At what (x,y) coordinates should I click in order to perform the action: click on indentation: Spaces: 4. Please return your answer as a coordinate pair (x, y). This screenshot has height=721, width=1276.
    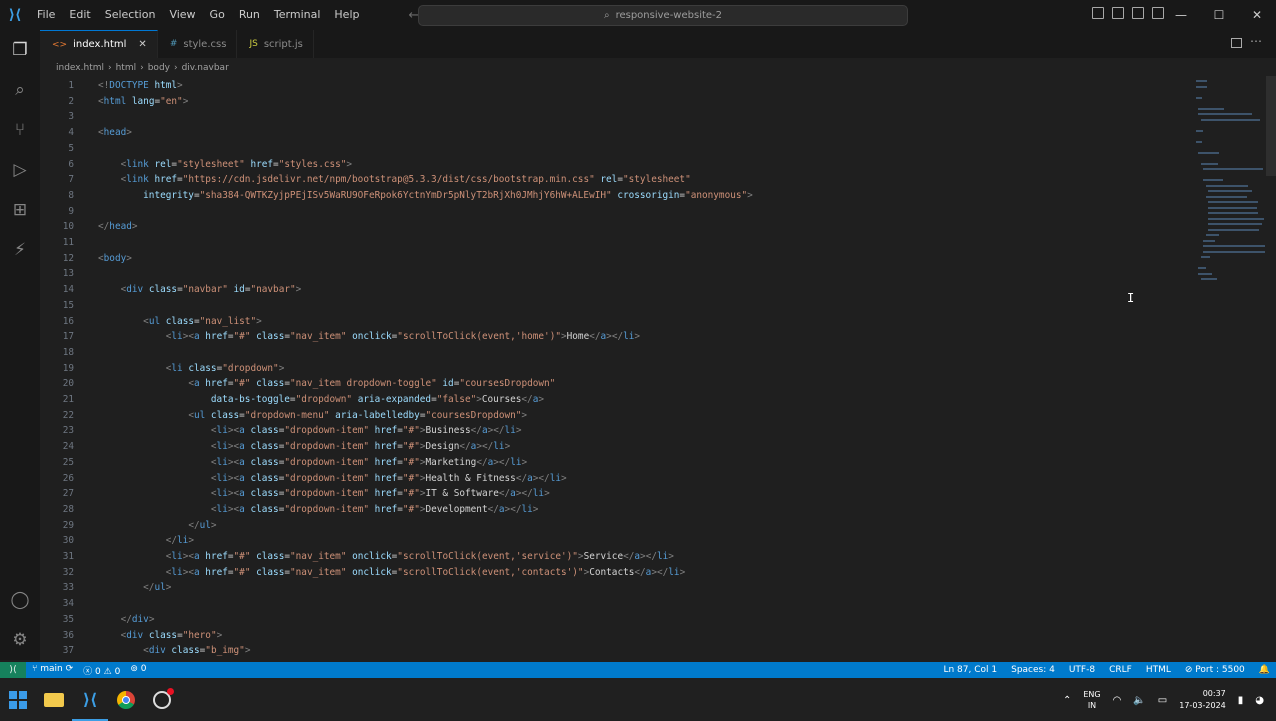
    Looking at the image, I should click on (1033, 670).